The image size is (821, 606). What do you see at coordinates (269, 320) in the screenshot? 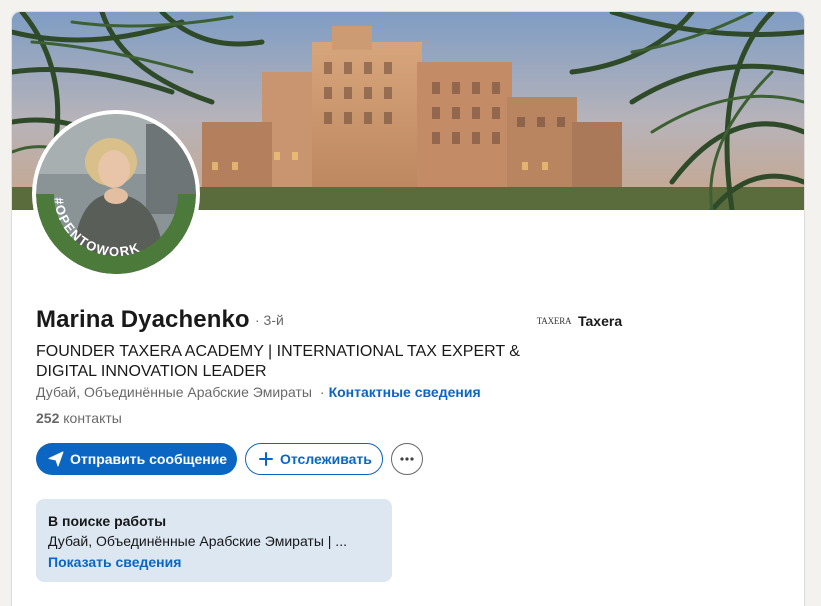
I see `connection-degree: · 3-й` at bounding box center [269, 320].